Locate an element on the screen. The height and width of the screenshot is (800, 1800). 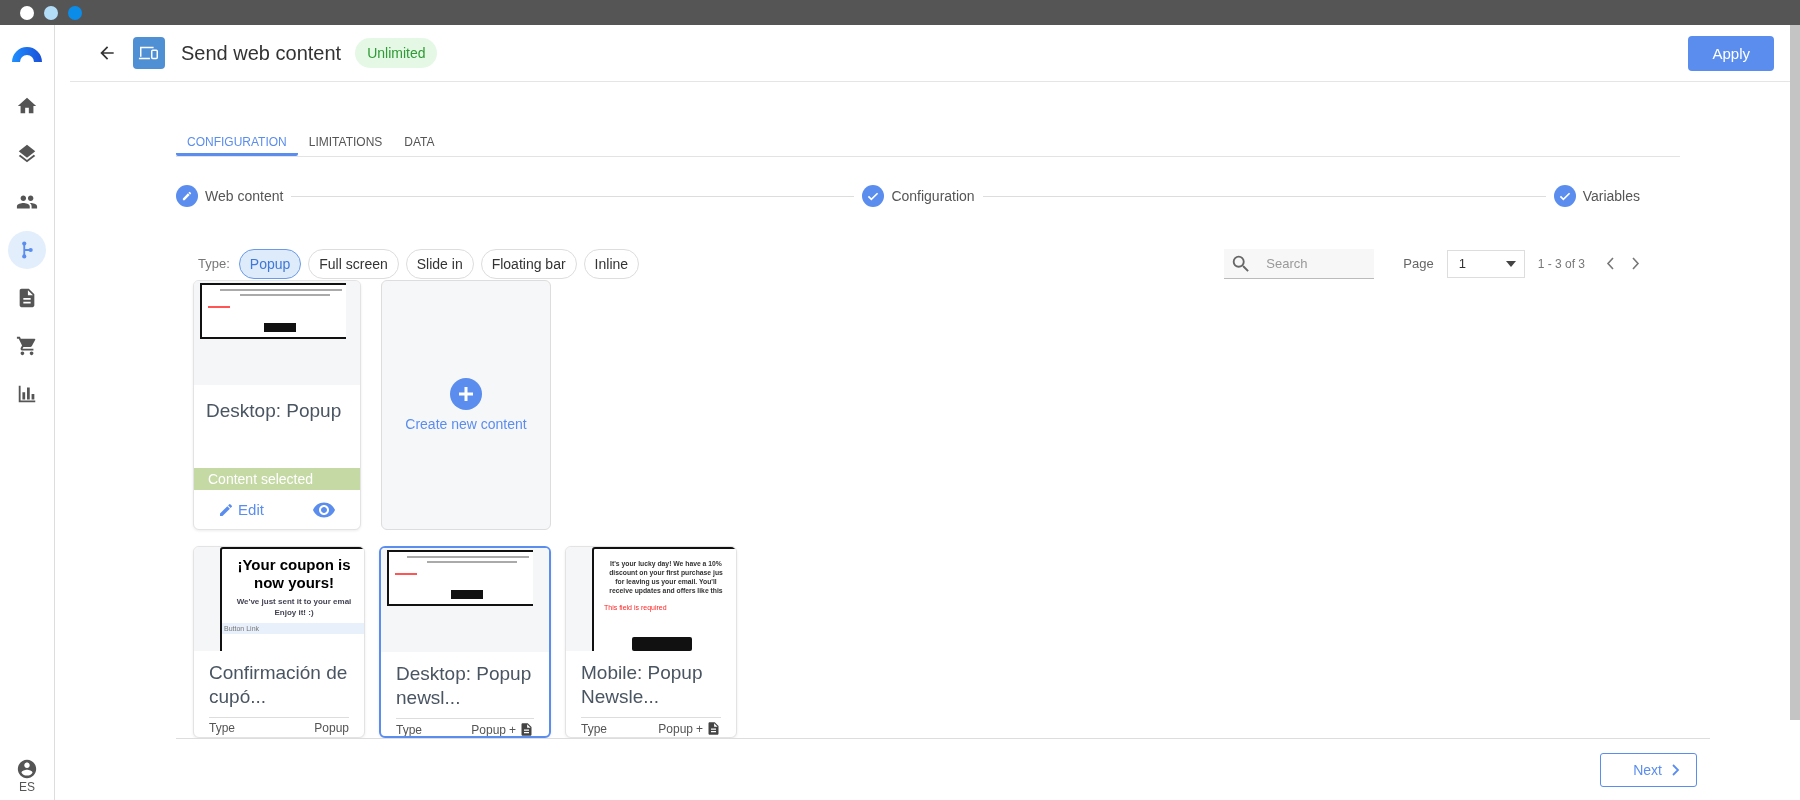
type-label: Type: is located at coordinates (214, 263).